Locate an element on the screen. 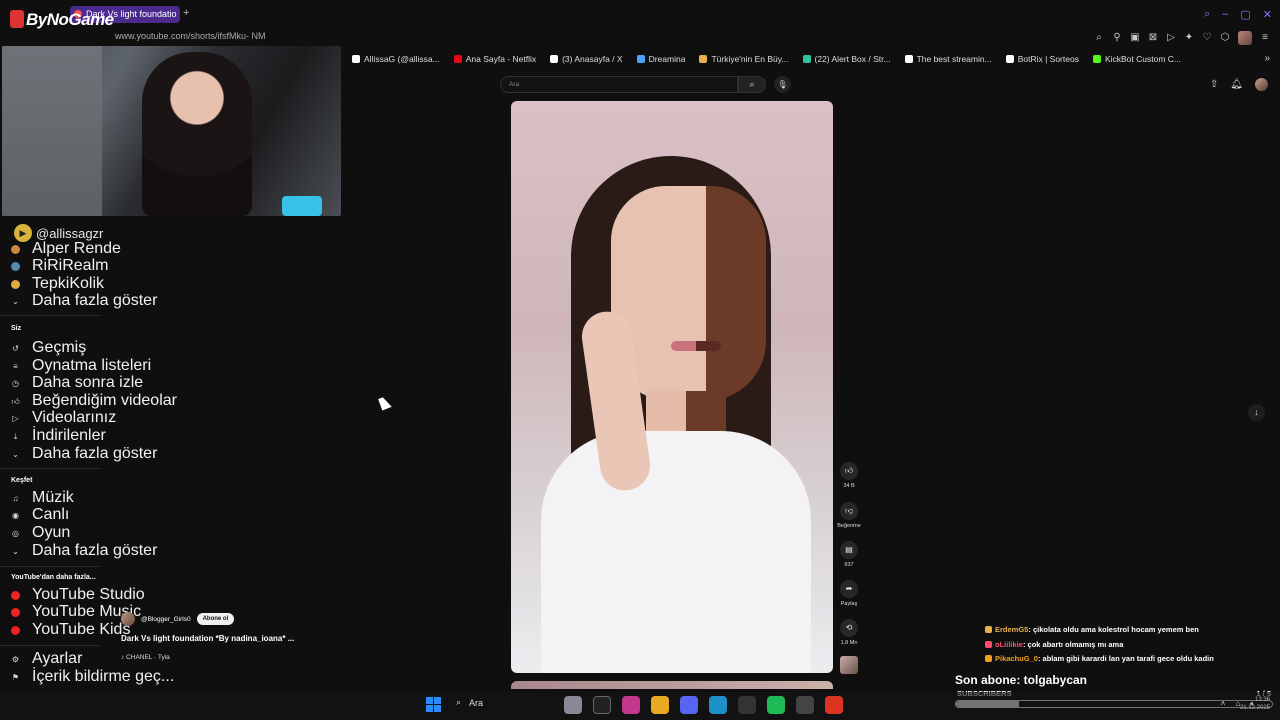  new-tab-button: + is located at coordinates (186, 13).